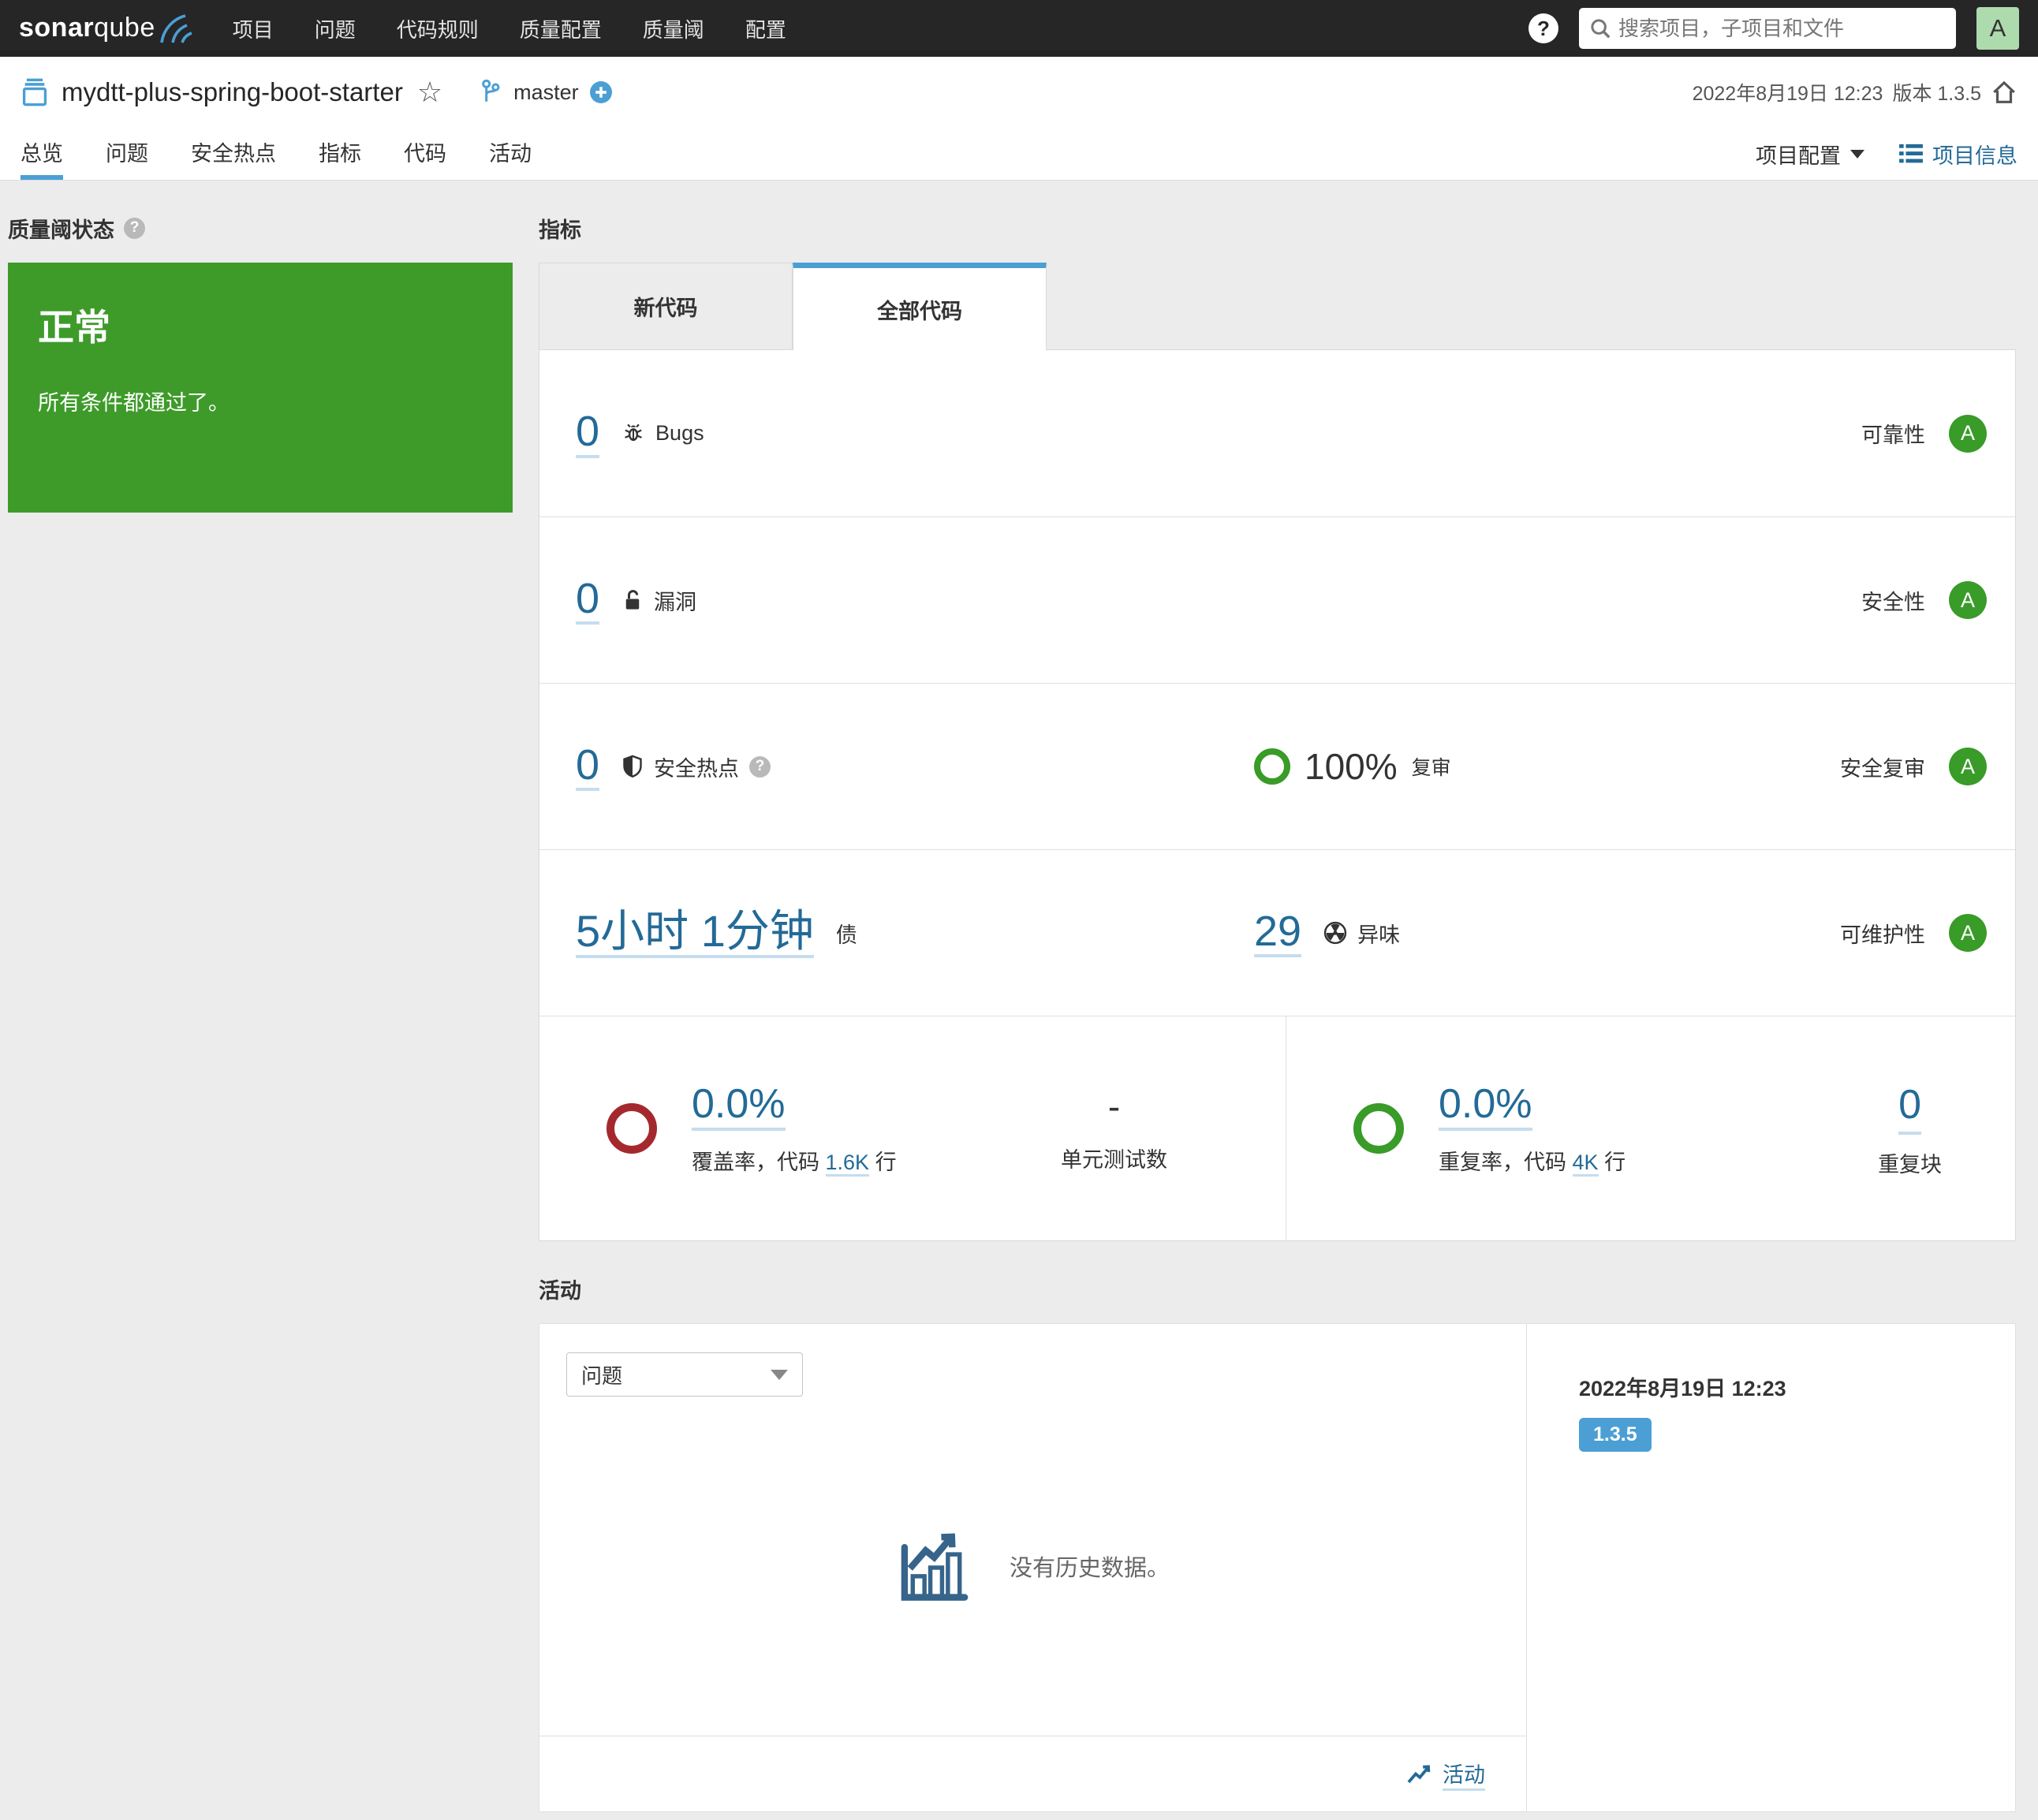 This screenshot has width=2038, height=1820. What do you see at coordinates (260, 228) in the screenshot?
I see `quality-gate-title-row: 质量阈状态 ?` at bounding box center [260, 228].